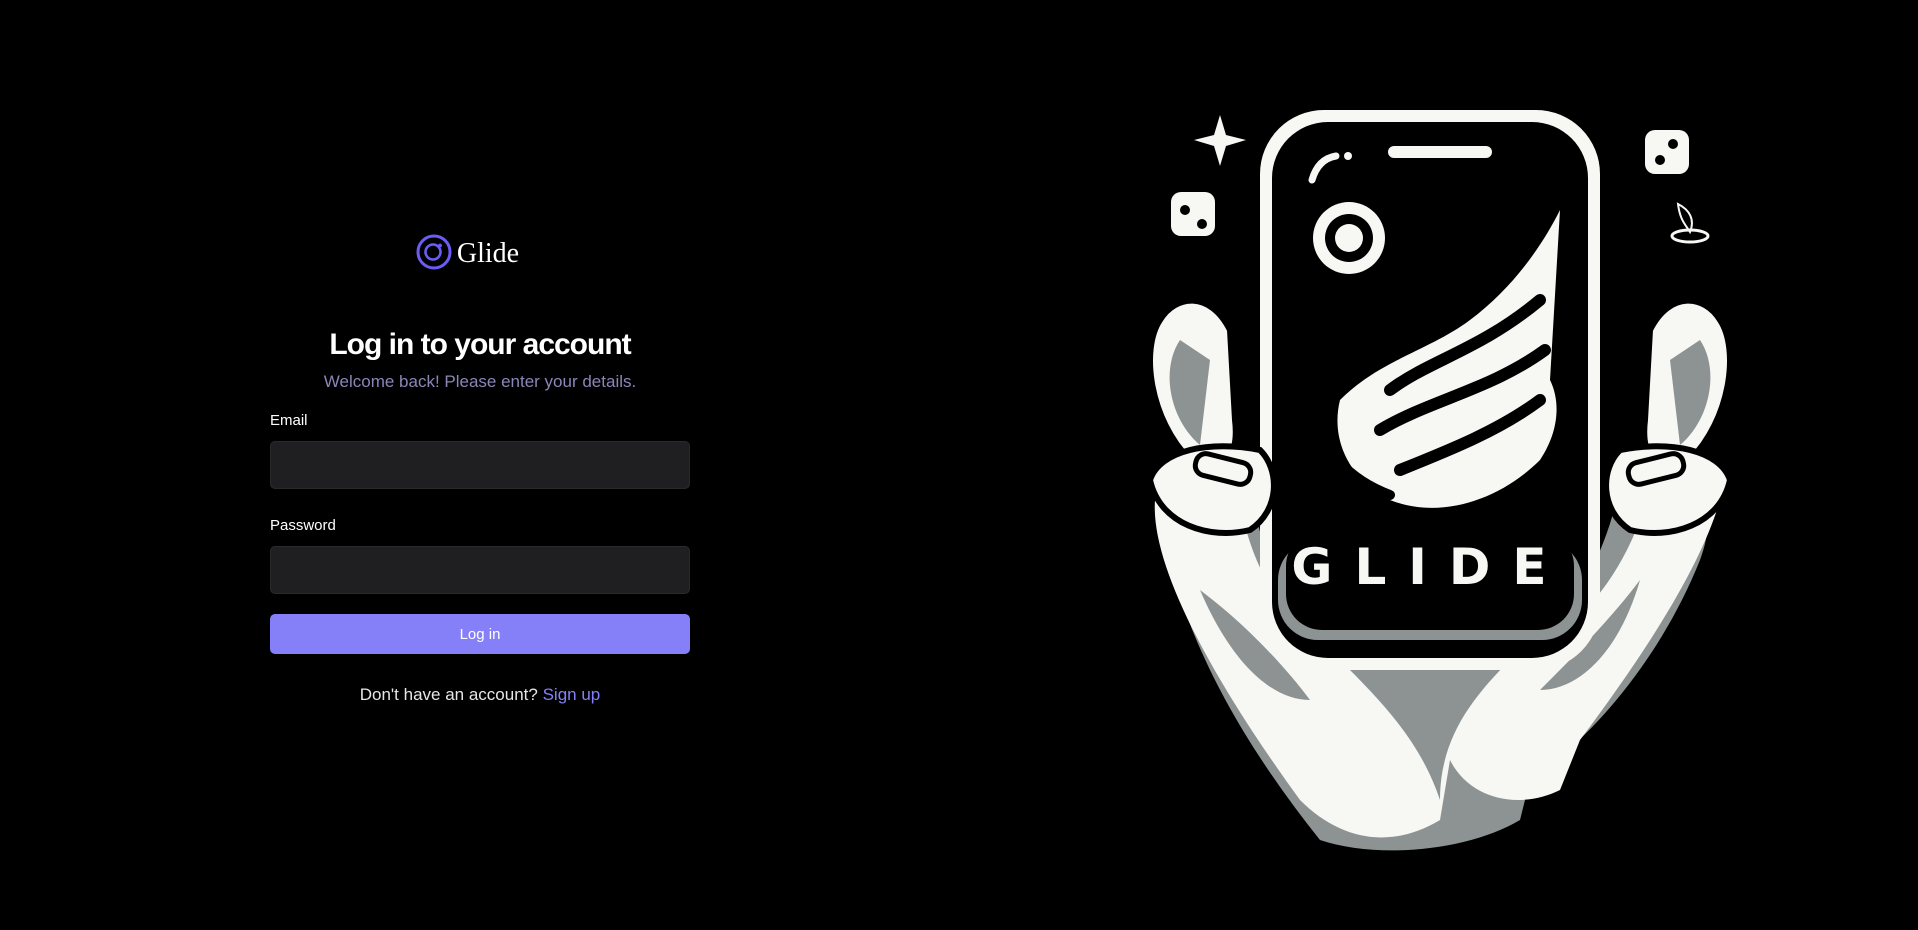  I want to click on camera-lens, so click(1349, 238).